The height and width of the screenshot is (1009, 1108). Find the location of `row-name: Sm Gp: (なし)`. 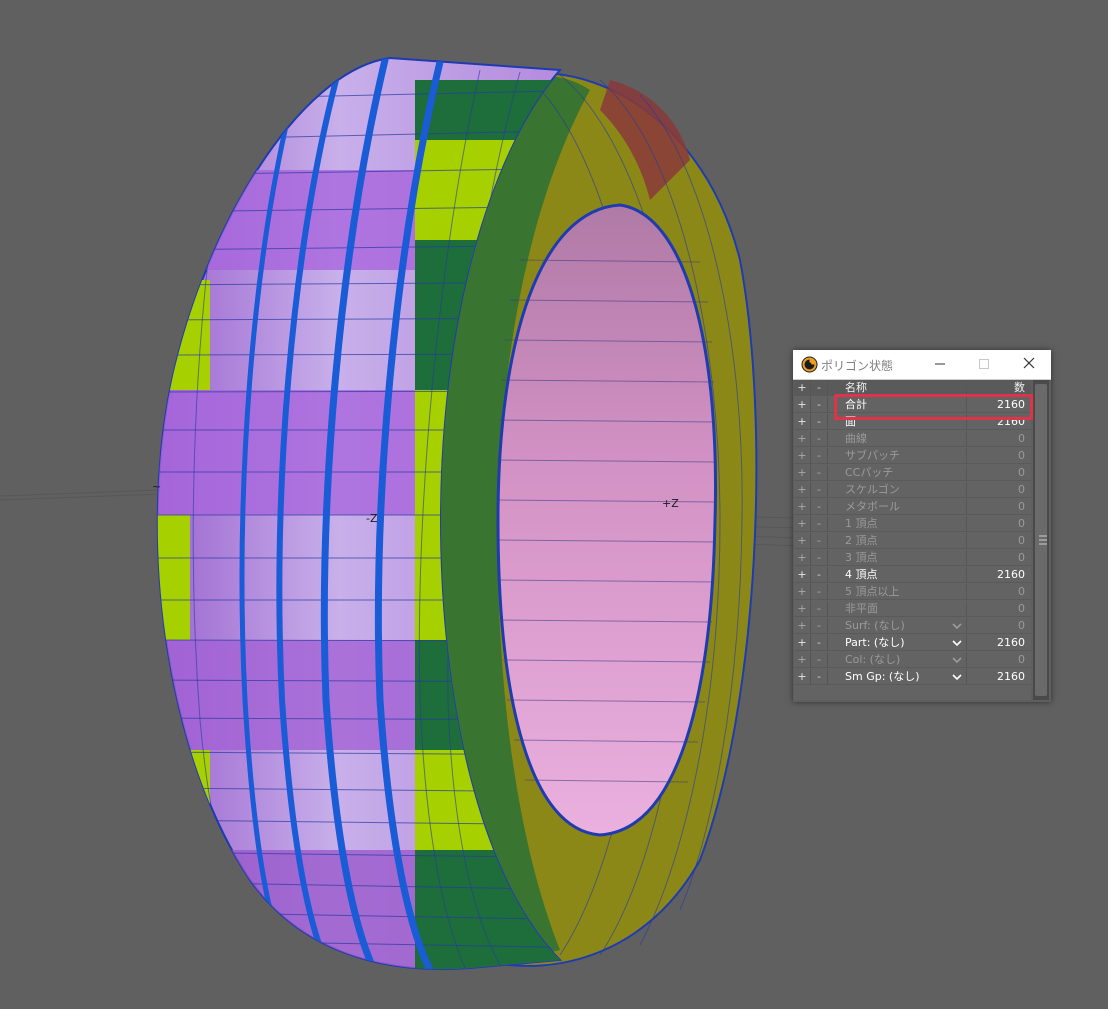

row-name: Sm Gp: (なし) is located at coordinates (882, 676).